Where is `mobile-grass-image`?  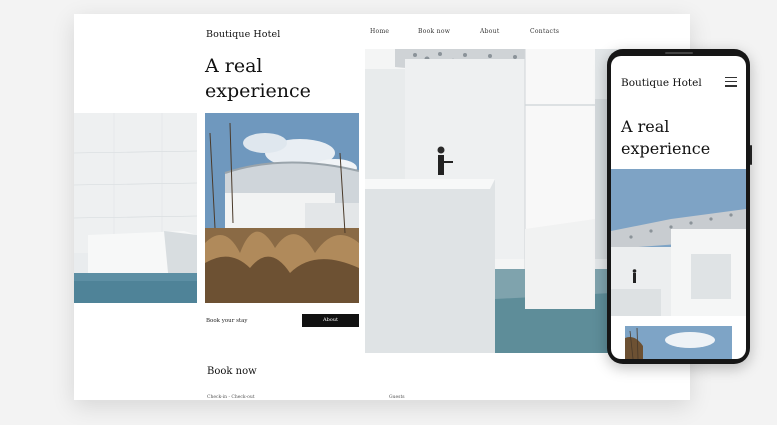
mobile-grass-image is located at coordinates (678, 342).